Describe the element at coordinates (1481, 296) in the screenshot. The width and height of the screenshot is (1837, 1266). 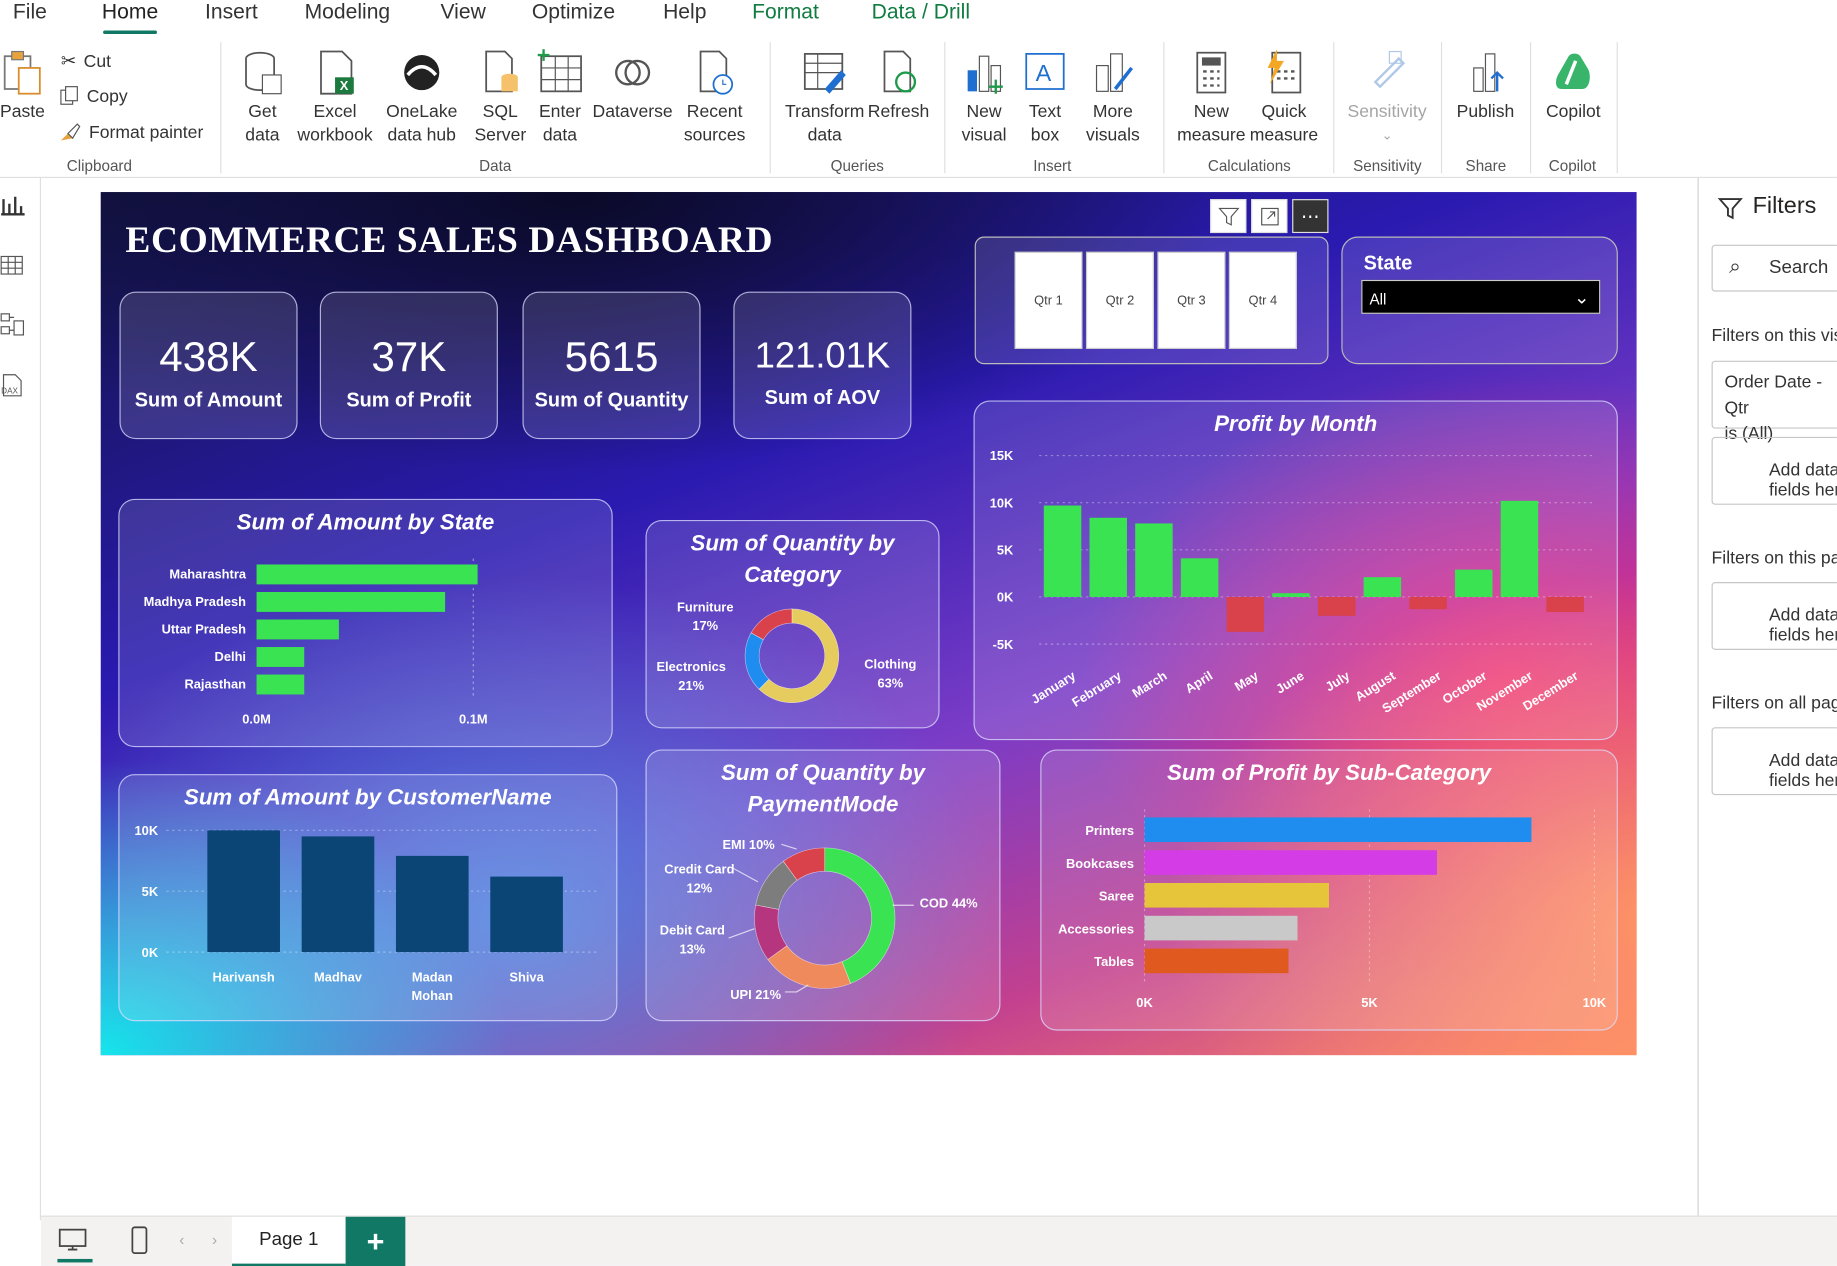
I see `state-dropdown: All ⌄` at that location.